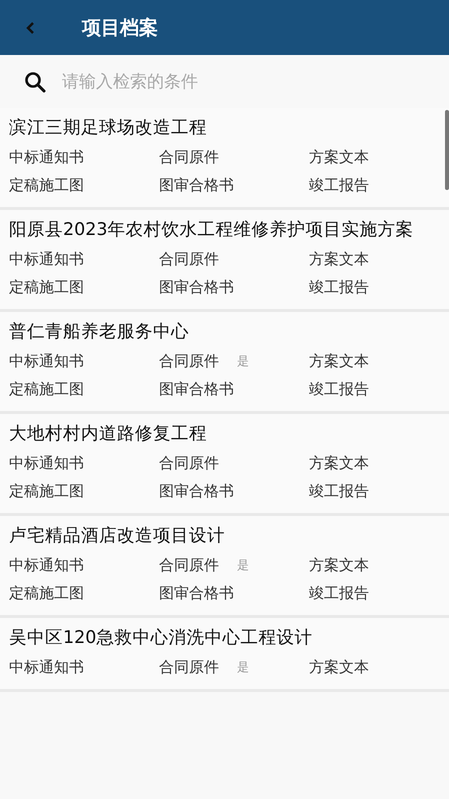  I want to click on search-icon, so click(35, 81).